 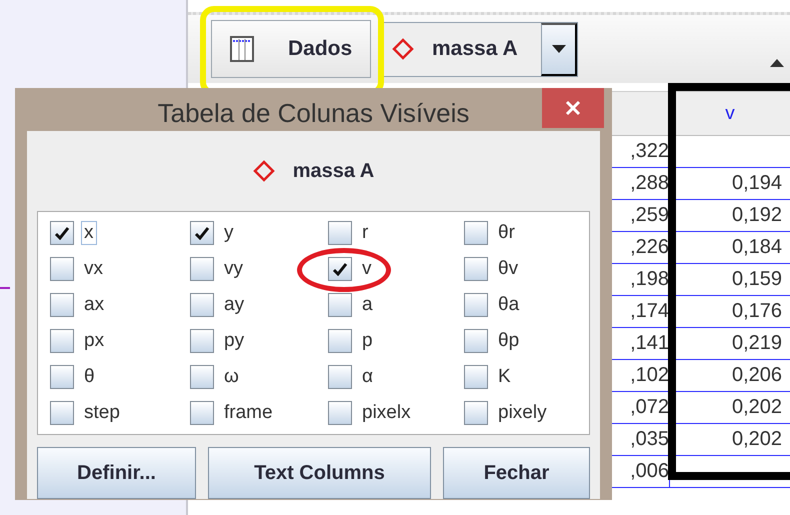 What do you see at coordinates (757, 311) in the screenshot?
I see `table-cell: 0,176` at bounding box center [757, 311].